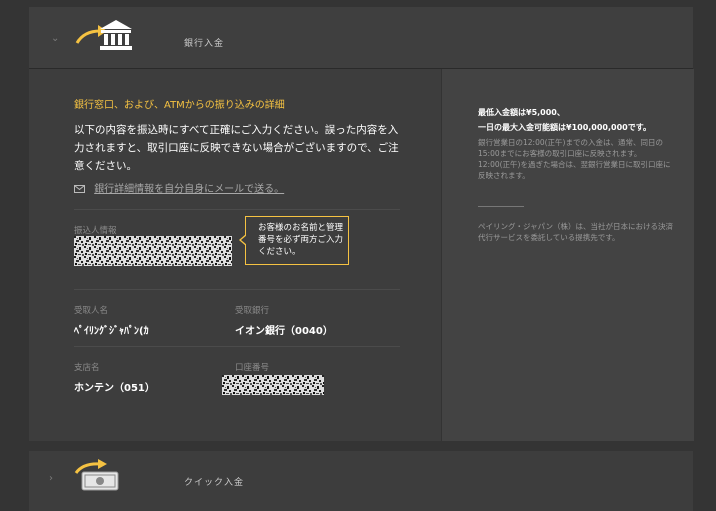  Describe the element at coordinates (204, 44) in the screenshot. I see `bank-deposit-title: 銀行入金` at that location.